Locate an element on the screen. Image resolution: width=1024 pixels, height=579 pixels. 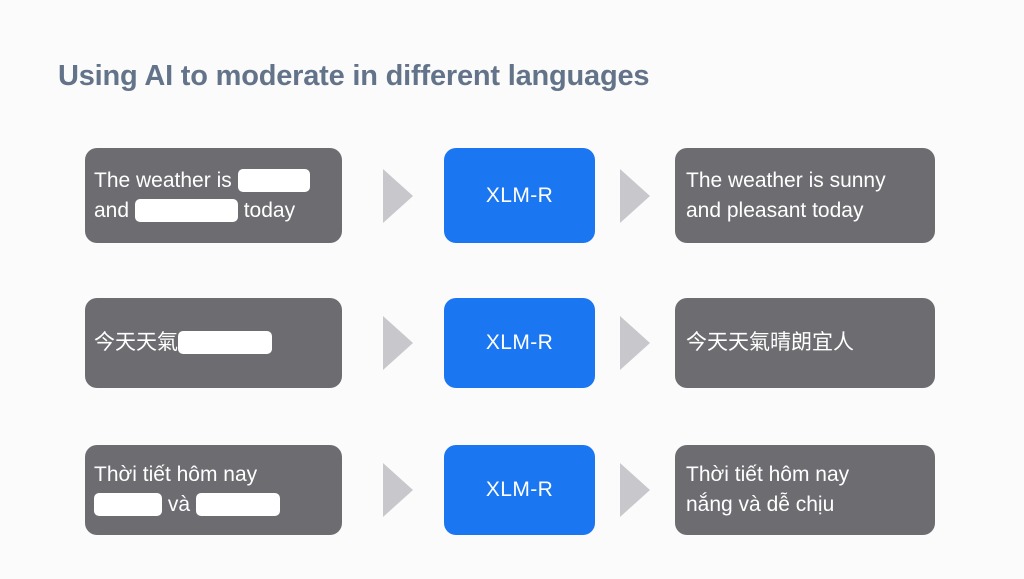
text-segment: 今天天氣 is located at coordinates (136, 342).